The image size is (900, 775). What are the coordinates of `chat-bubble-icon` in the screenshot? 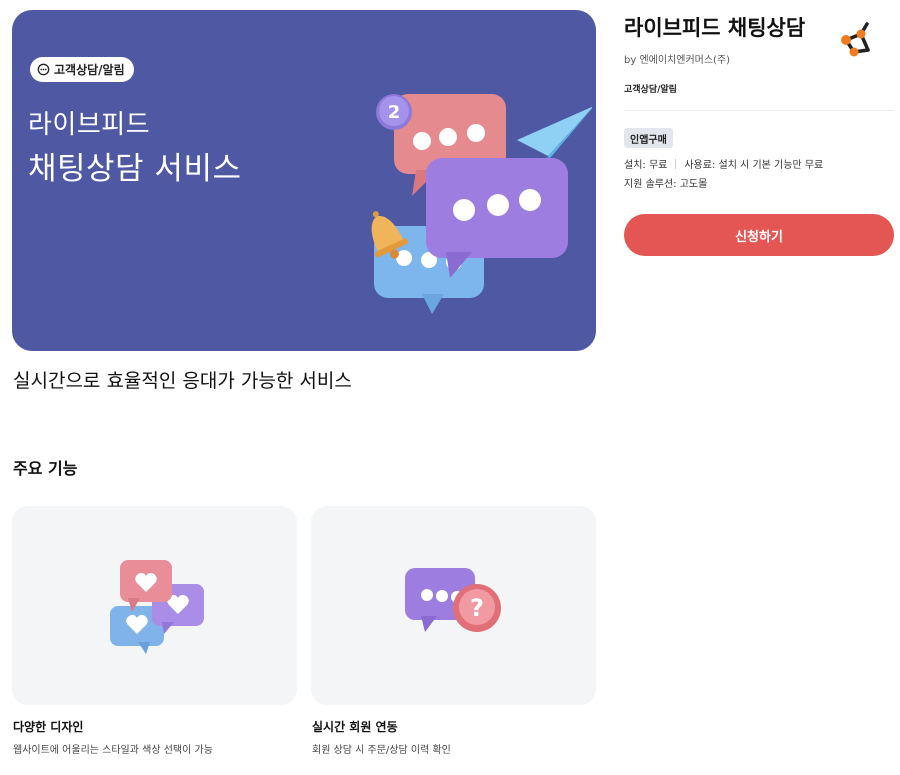 It's located at (43, 69).